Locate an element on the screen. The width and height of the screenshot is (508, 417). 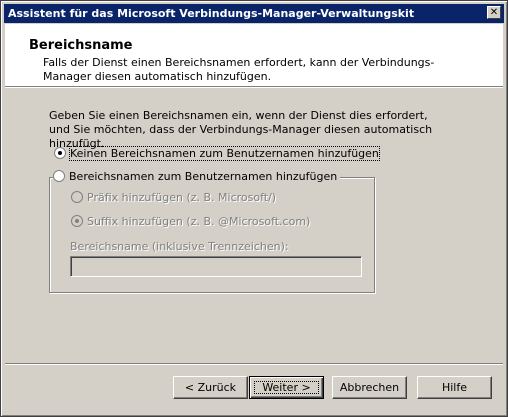
next-button-label: Weiter > is located at coordinates (286, 387).